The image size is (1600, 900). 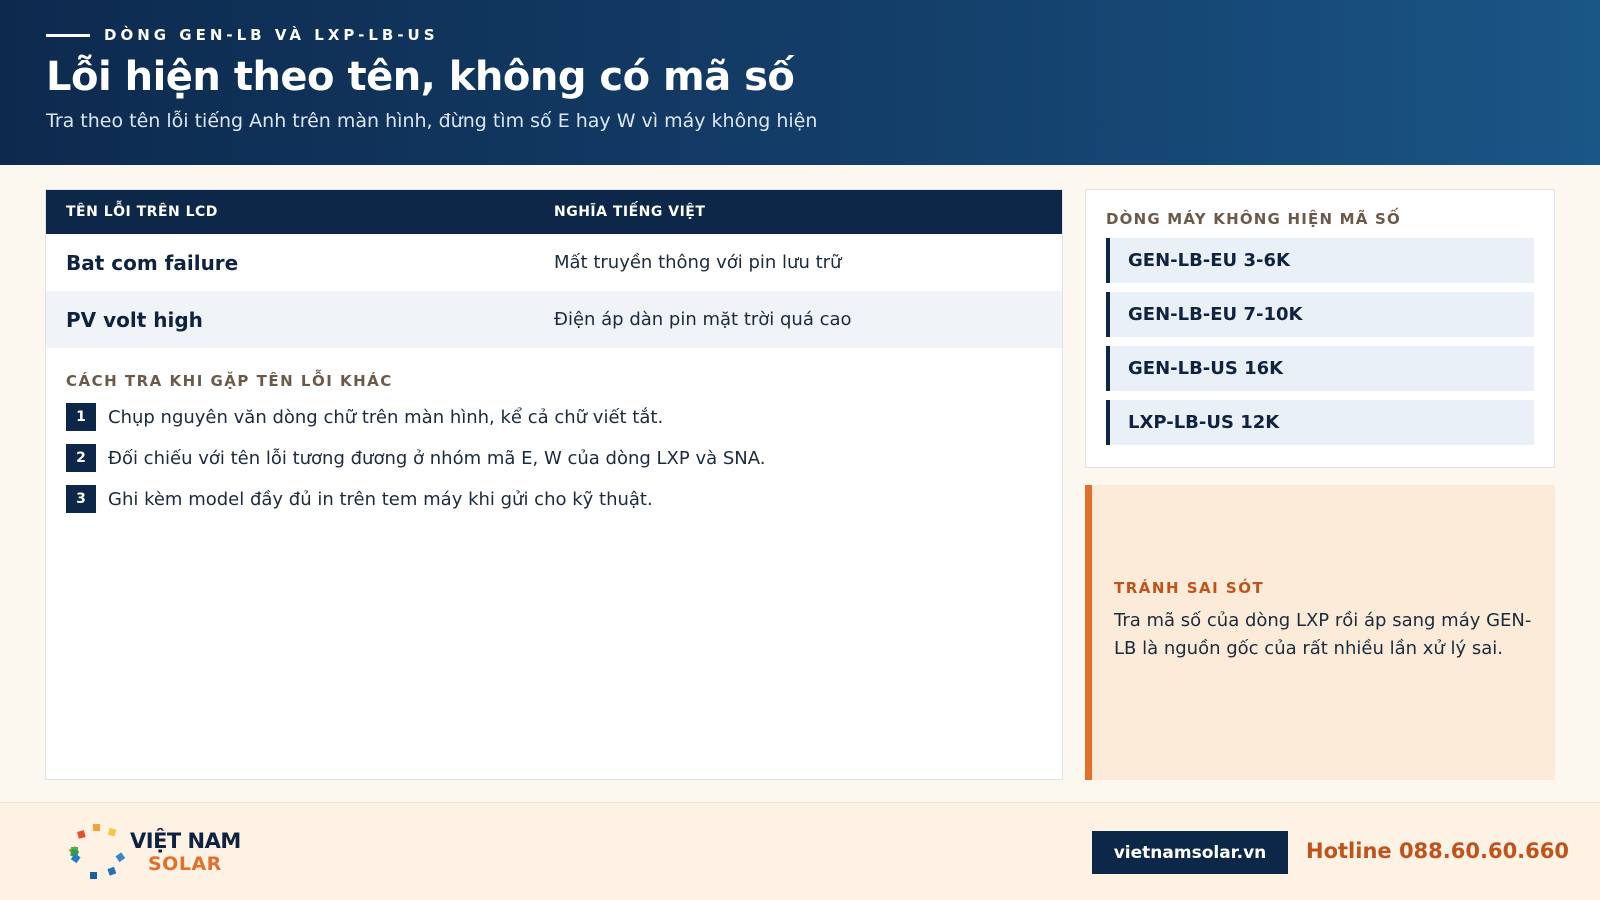 What do you see at coordinates (134, 319) in the screenshot?
I see `error-name: PV volt high` at bounding box center [134, 319].